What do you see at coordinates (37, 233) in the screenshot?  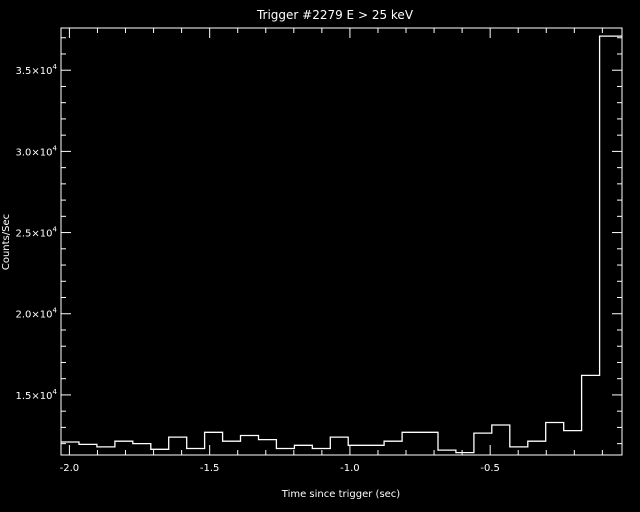 I see `y-tick-label: 2.5×104` at bounding box center [37, 233].